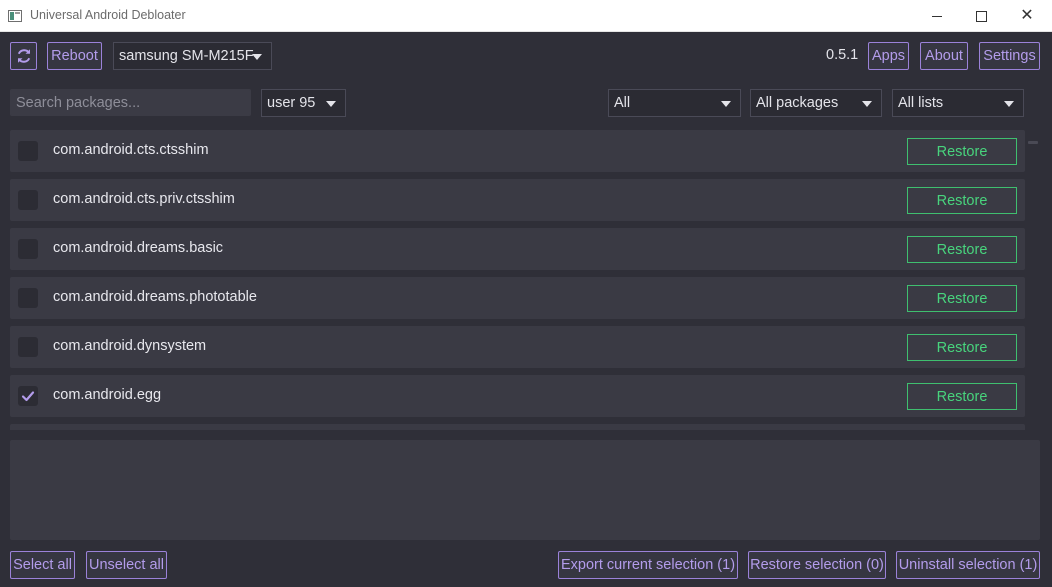  What do you see at coordinates (648, 565) in the screenshot?
I see `export-selection-button: Export current selection (1)` at bounding box center [648, 565].